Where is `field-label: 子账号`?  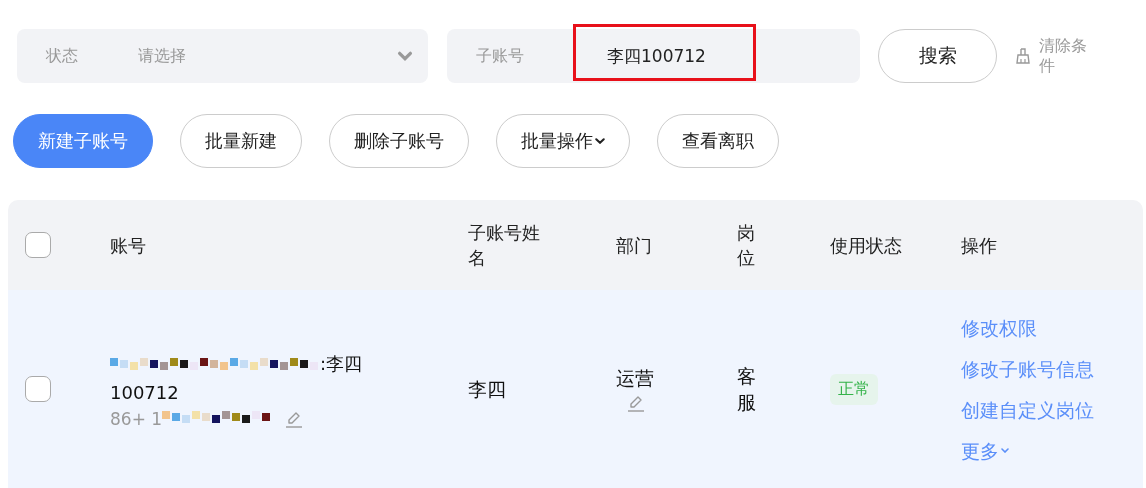 field-label: 子账号 is located at coordinates (500, 56).